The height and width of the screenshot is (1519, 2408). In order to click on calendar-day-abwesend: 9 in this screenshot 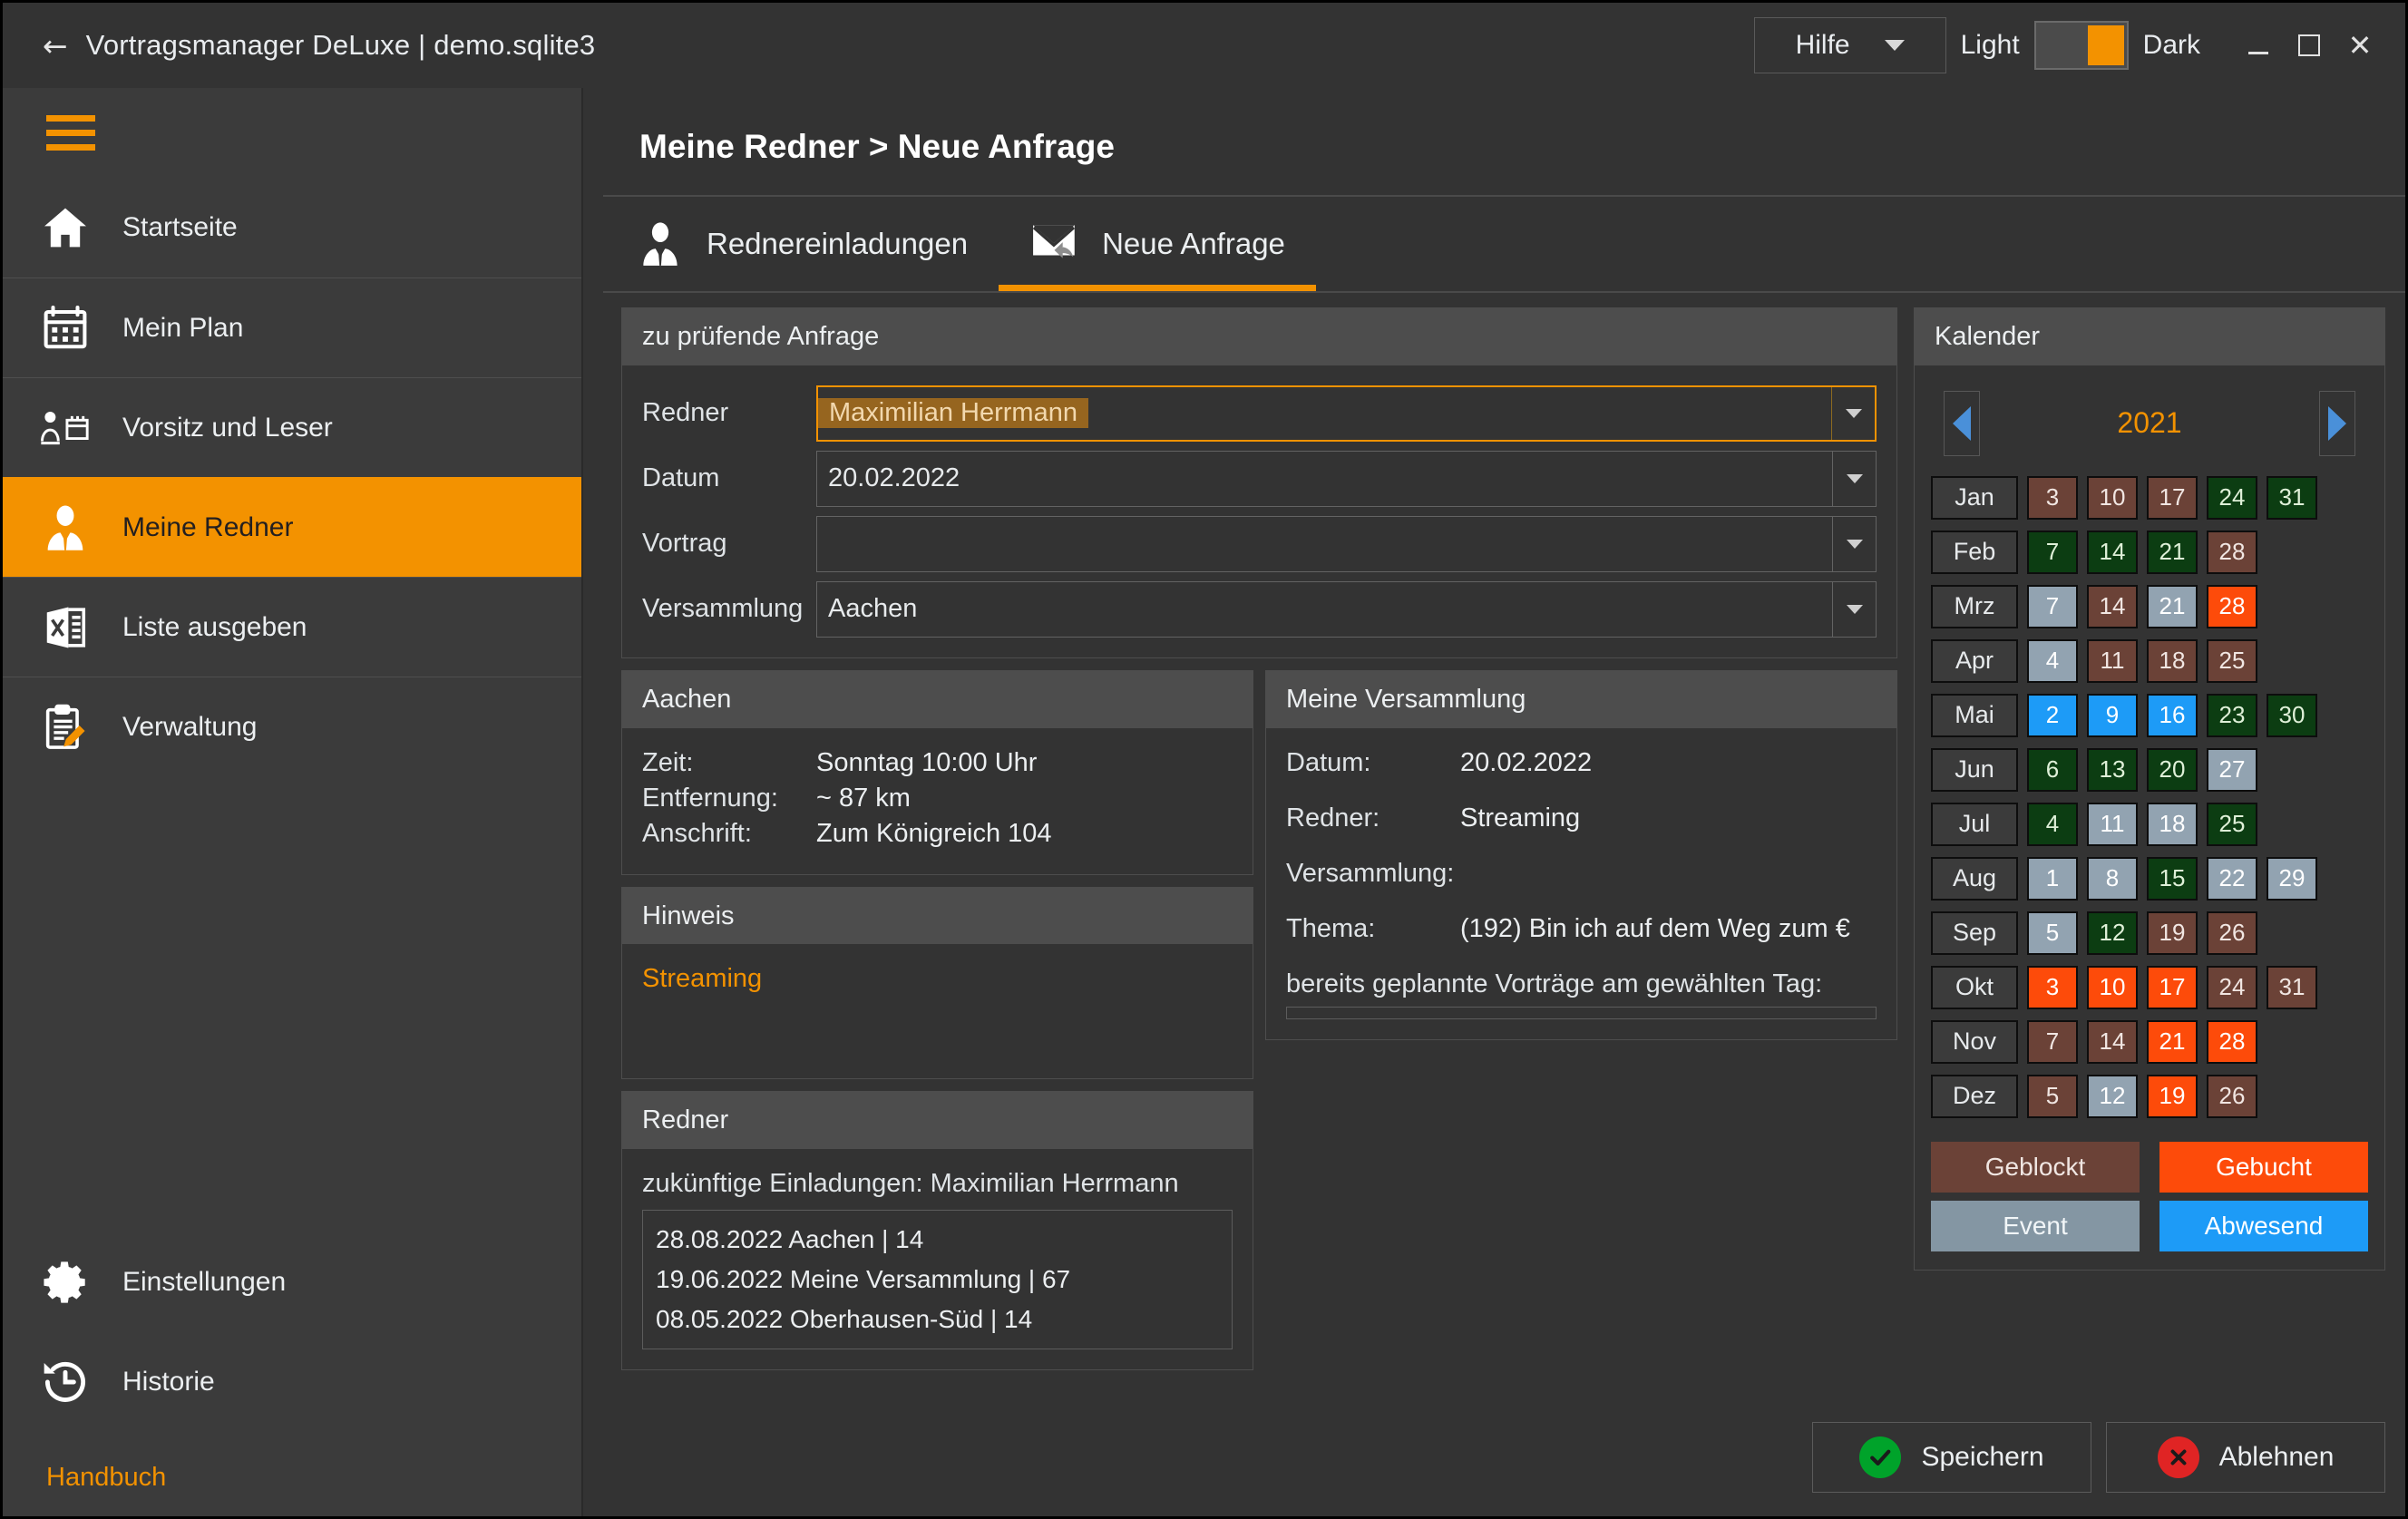, I will do `click(2112, 715)`.